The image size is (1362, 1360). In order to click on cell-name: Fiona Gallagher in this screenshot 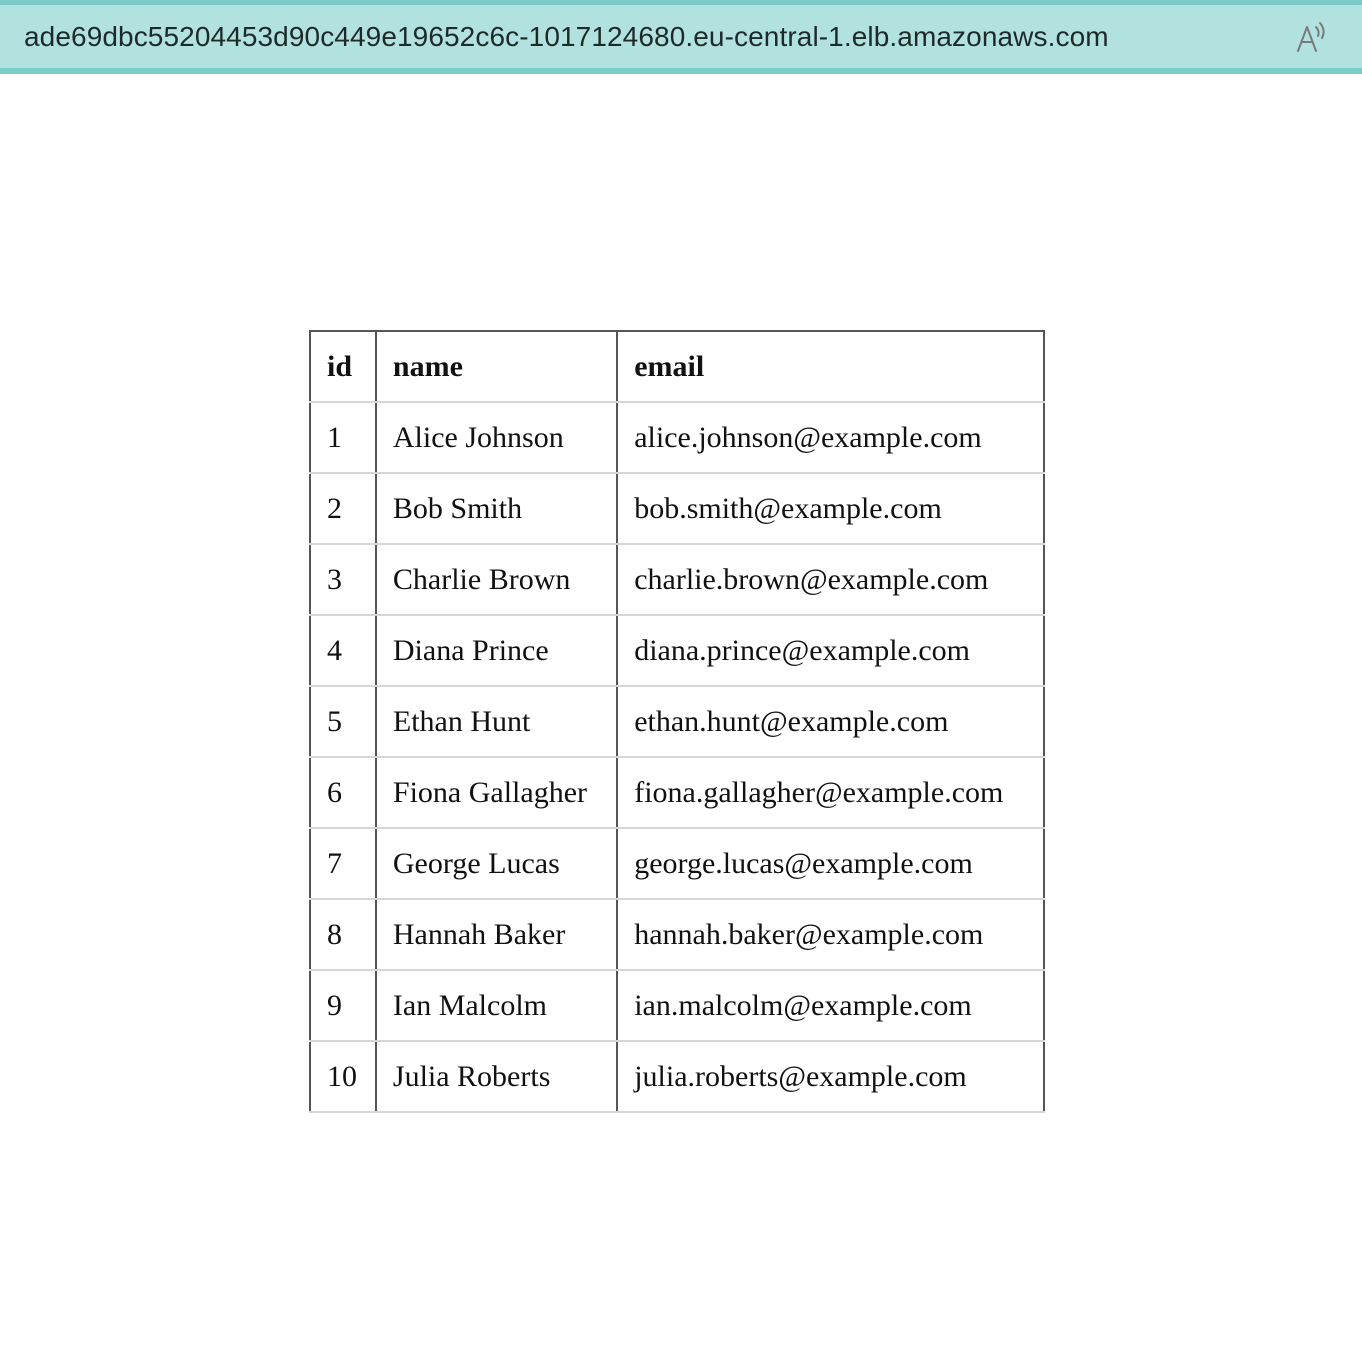, I will do `click(496, 792)`.